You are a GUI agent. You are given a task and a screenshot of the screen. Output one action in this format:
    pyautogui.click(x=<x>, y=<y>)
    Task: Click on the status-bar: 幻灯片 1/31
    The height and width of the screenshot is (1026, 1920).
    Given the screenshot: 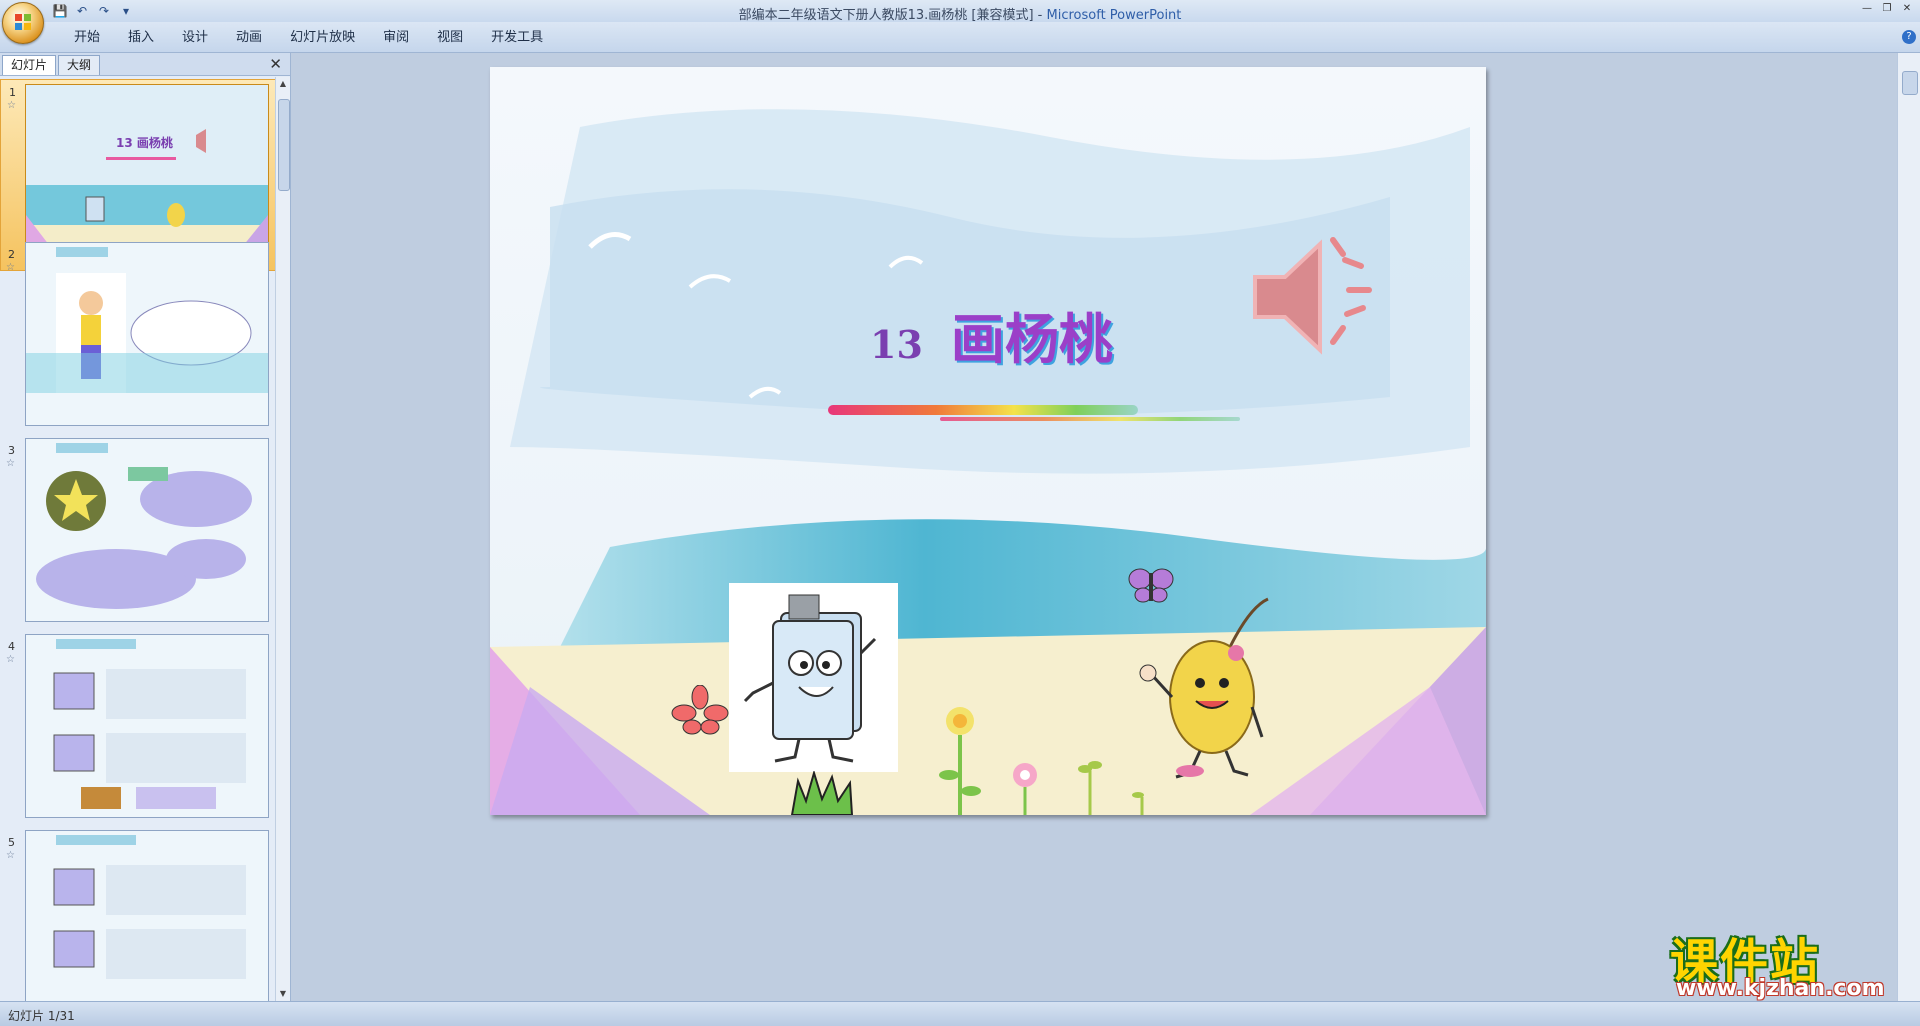 What is the action you would take?
    pyautogui.click(x=960, y=1013)
    